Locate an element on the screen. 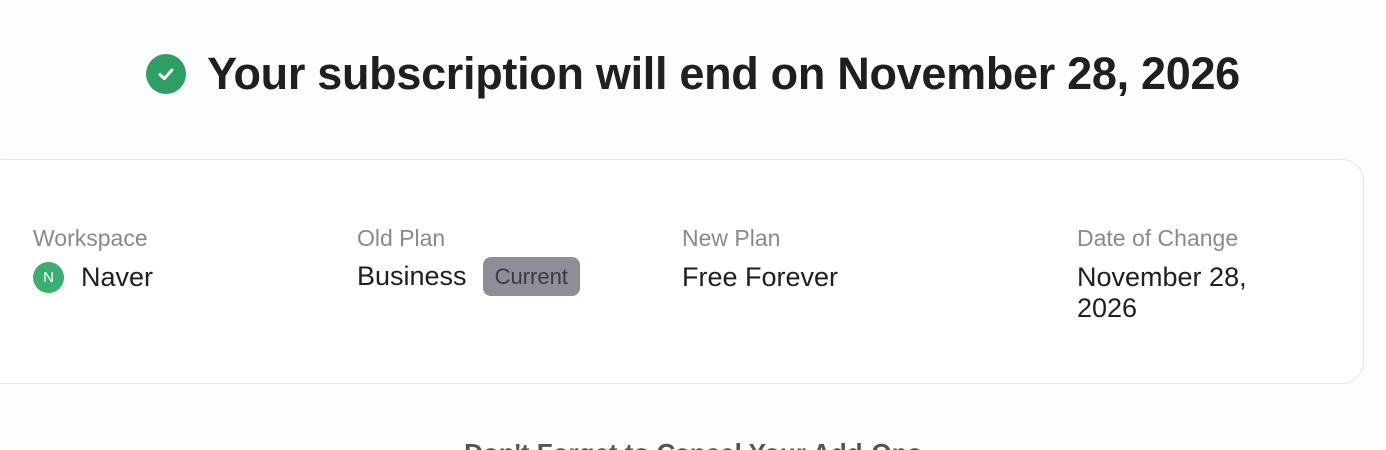 Image resolution: width=1386 pixels, height=450 pixels. workspace-label: Workspace is located at coordinates (90, 238).